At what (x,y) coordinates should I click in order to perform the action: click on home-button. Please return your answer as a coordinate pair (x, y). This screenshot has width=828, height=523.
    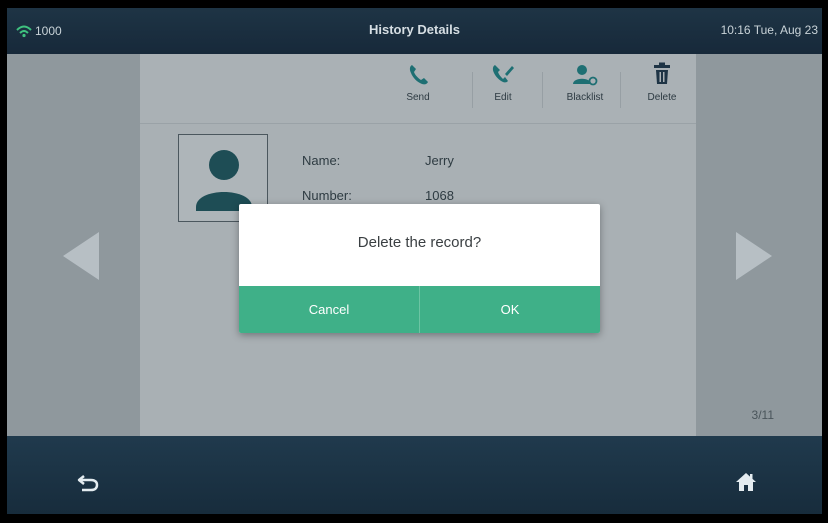
    Looking at the image, I should click on (746, 484).